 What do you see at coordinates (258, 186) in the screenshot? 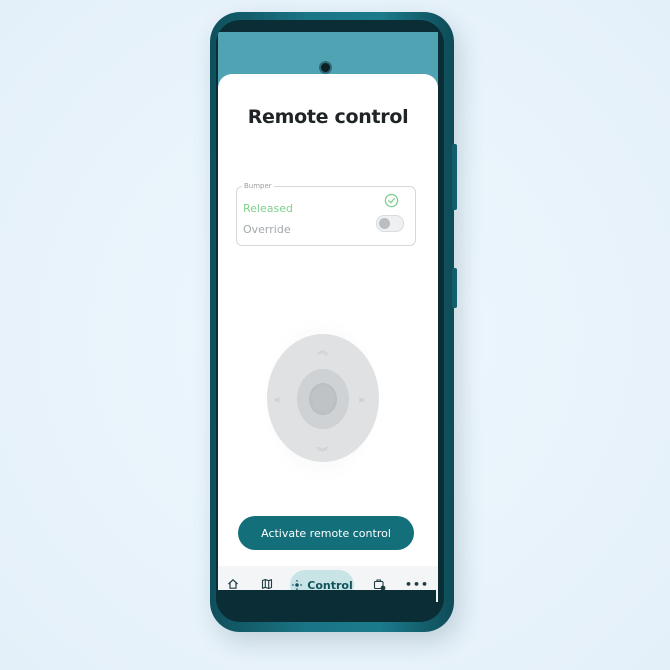
I see `bumper-legend: Bumper` at bounding box center [258, 186].